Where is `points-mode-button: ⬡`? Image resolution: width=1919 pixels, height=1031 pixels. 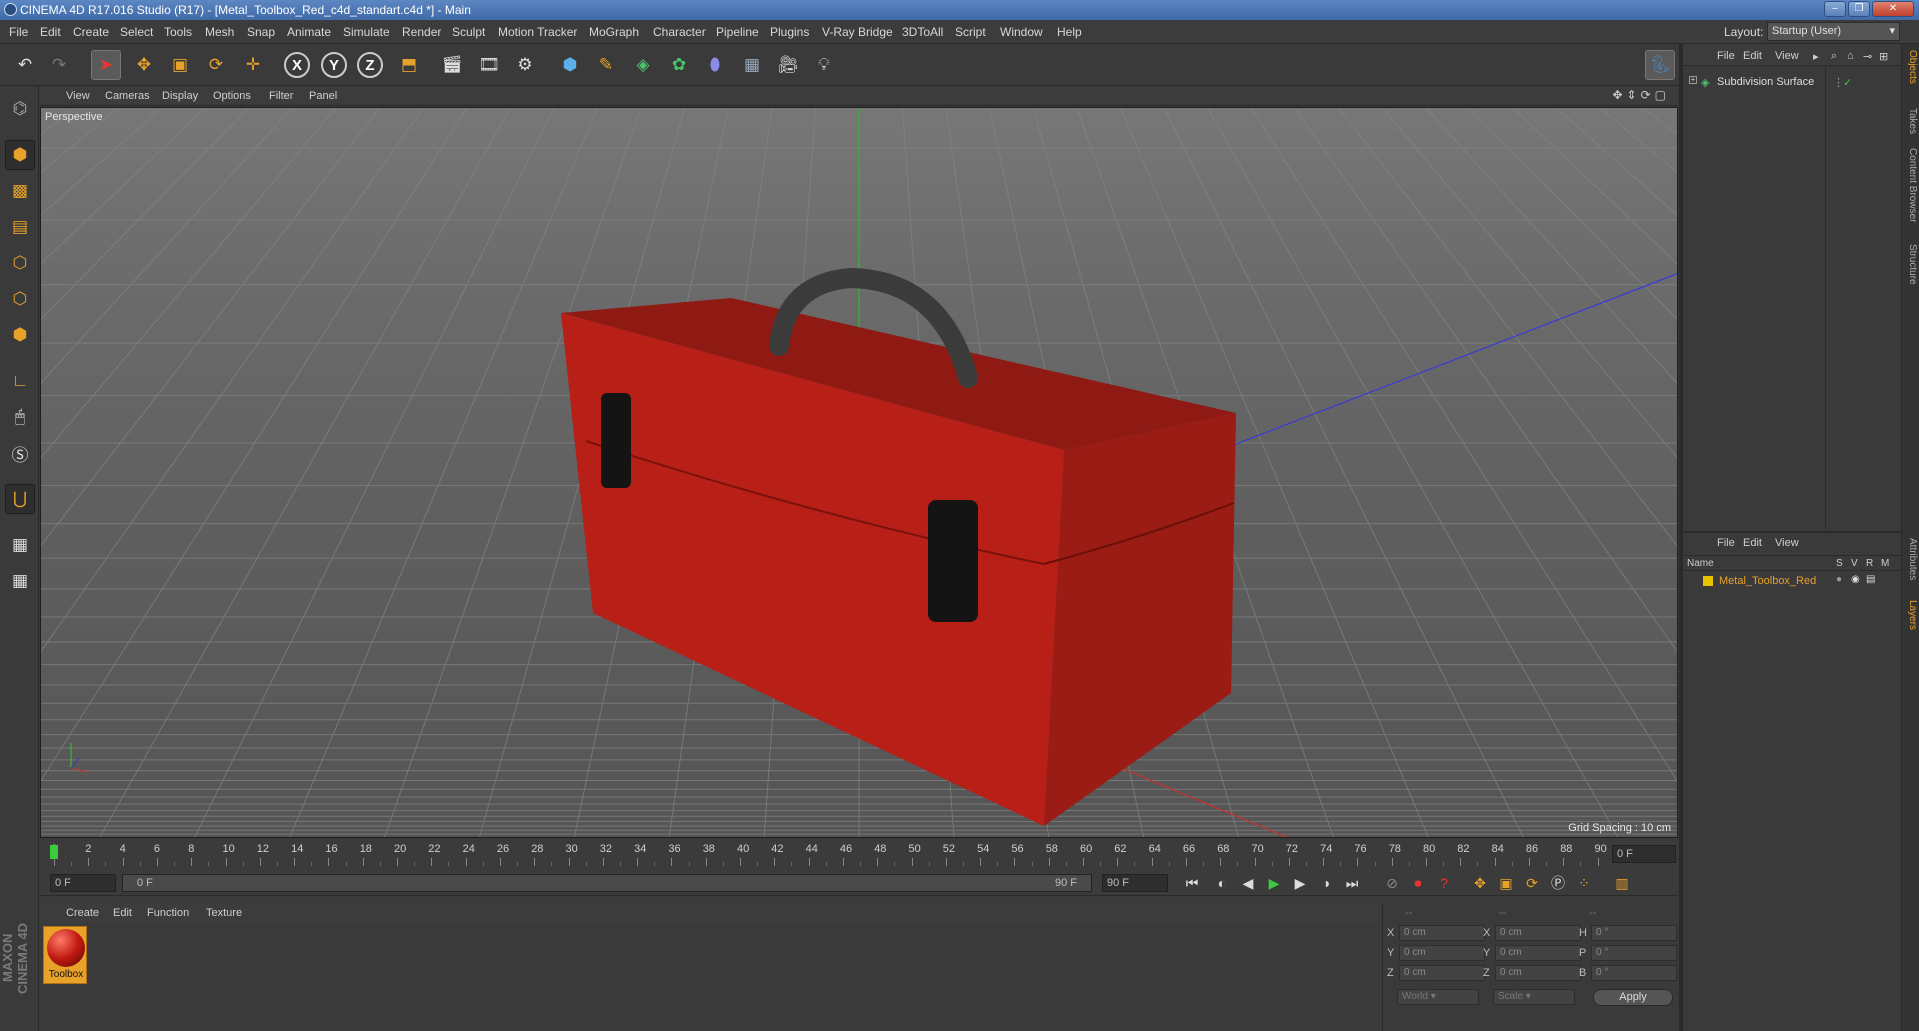
points-mode-button: ⬡ is located at coordinates (20, 263).